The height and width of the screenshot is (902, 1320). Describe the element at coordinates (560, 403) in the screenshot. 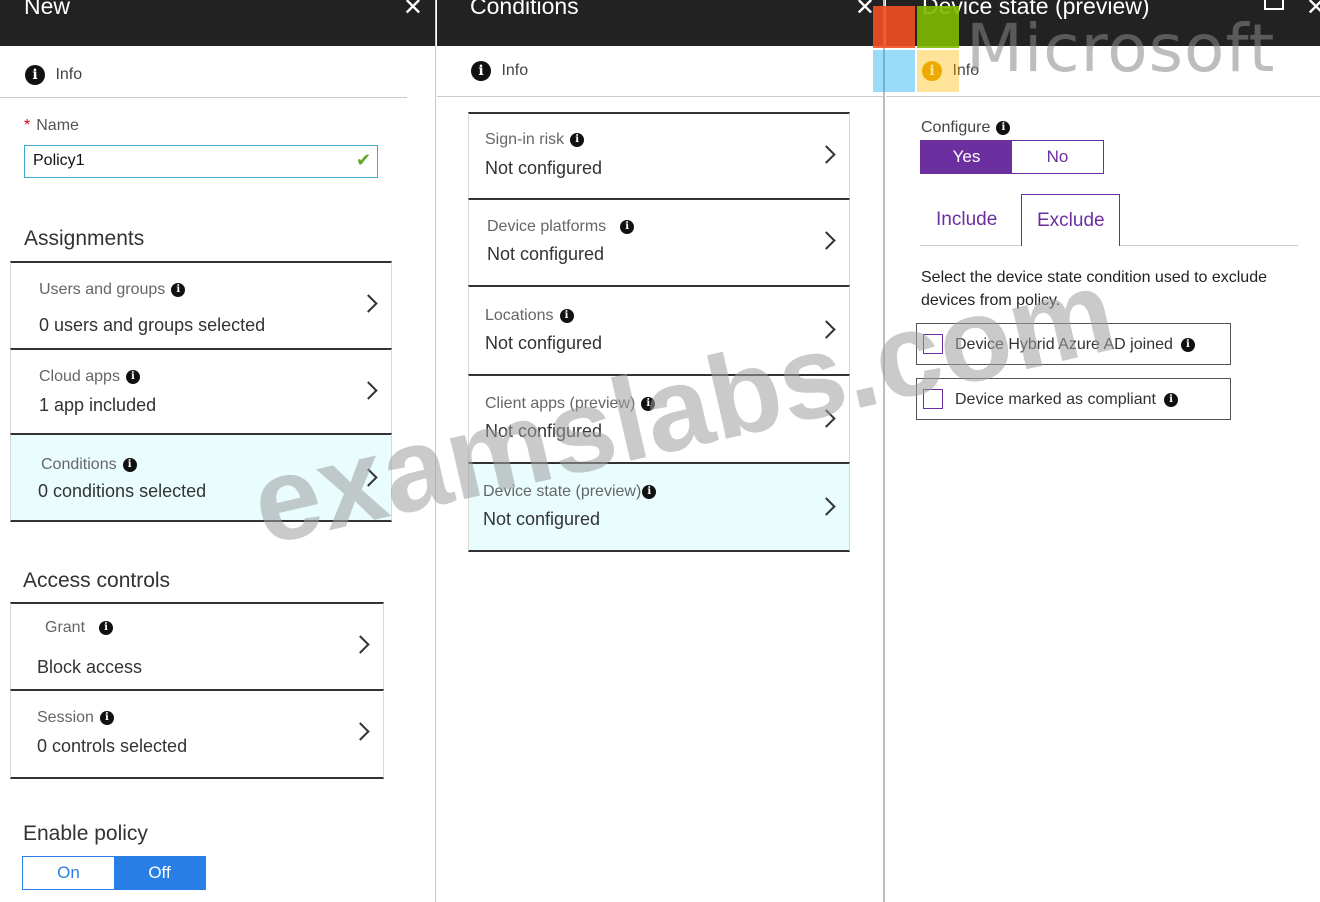

I see `client-apps-label: Client apps (preview)` at that location.